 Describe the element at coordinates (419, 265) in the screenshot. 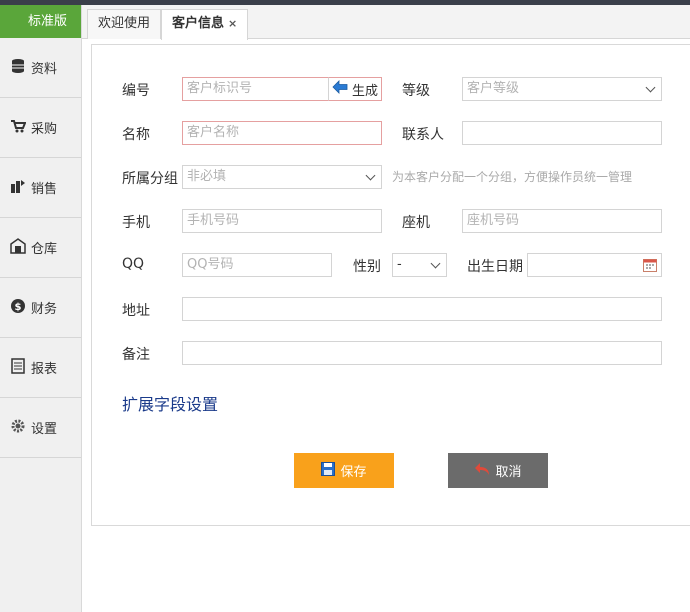

I see `gender-select: -` at that location.